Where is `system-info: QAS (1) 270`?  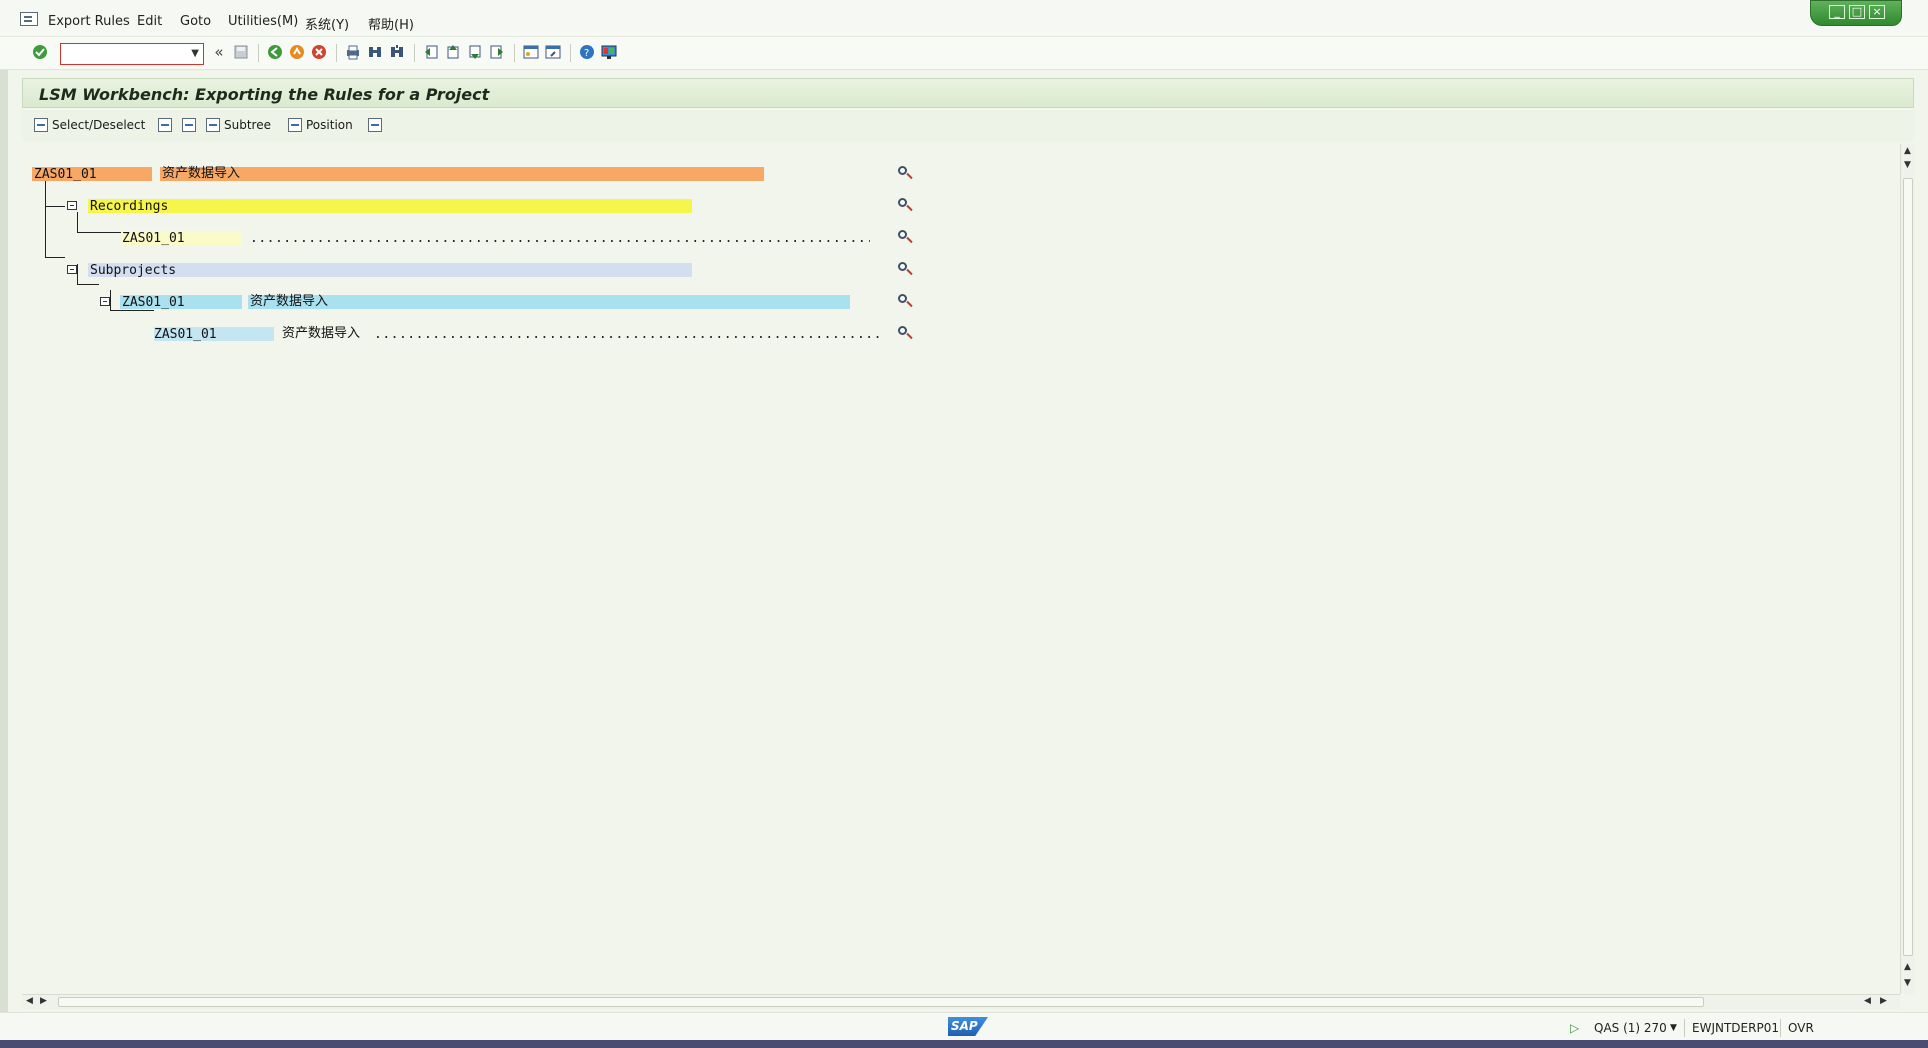 system-info: QAS (1) 270 is located at coordinates (1630, 1028).